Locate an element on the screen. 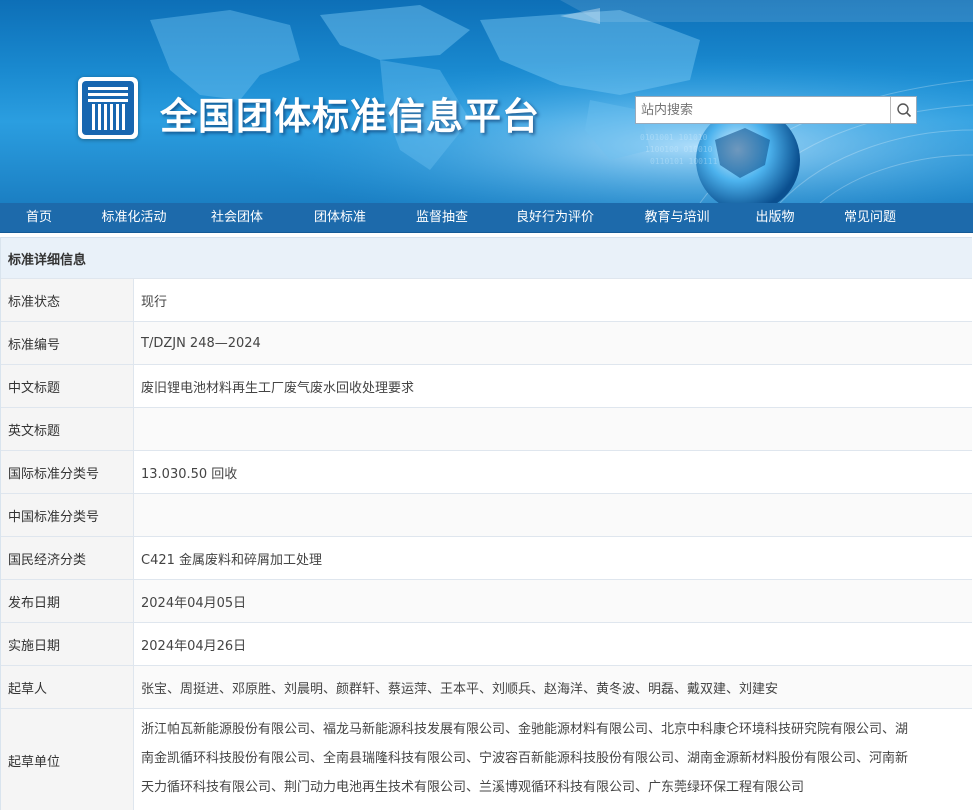 The height and width of the screenshot is (810, 973). detail-row-chinese-title: 中文标题 废旧锂电池材料再生工厂废气废水回收处理要求 is located at coordinates (486, 386).